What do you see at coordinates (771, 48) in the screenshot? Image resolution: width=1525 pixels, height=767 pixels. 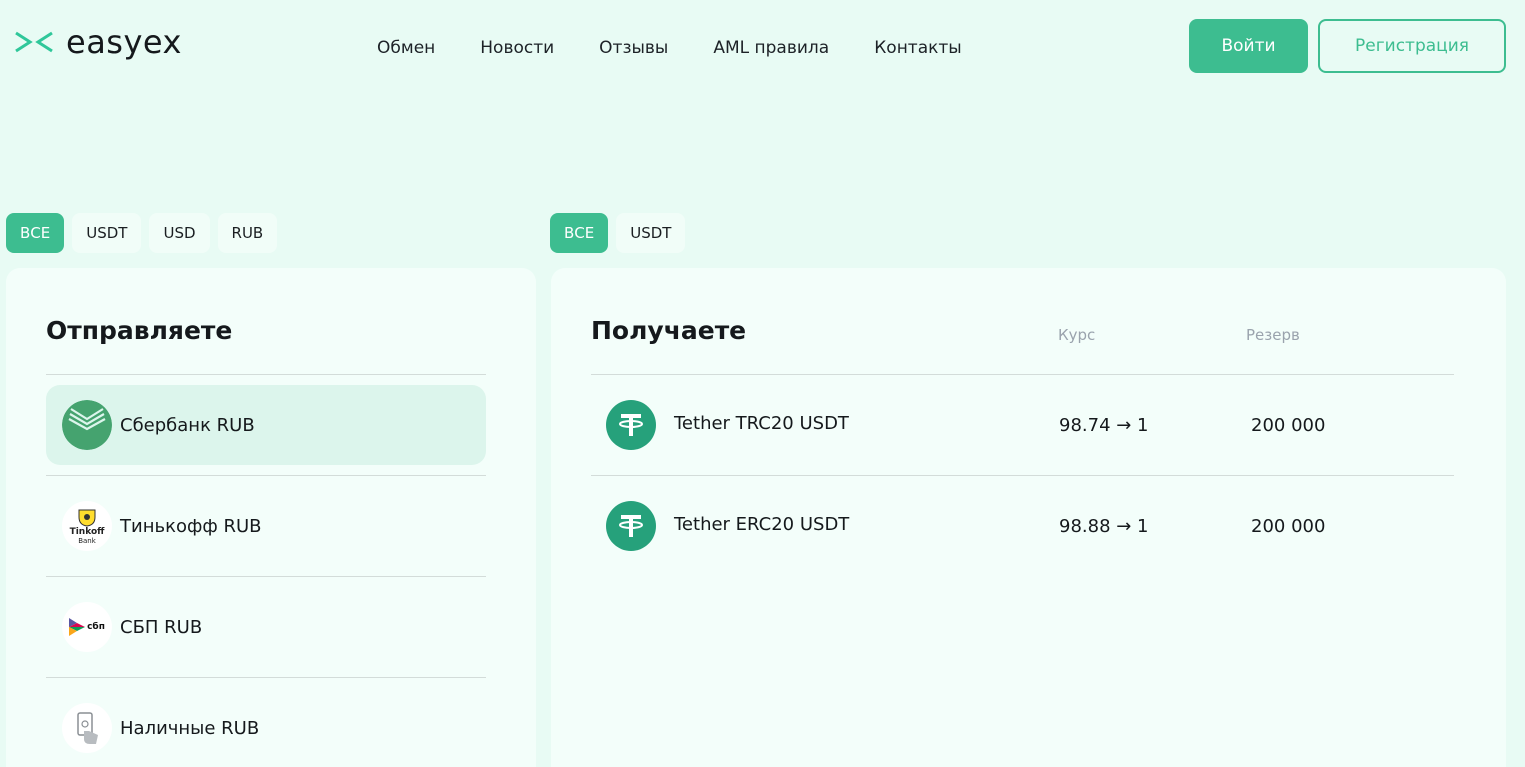 I see `nav-aml-rules: AML правила` at bounding box center [771, 48].